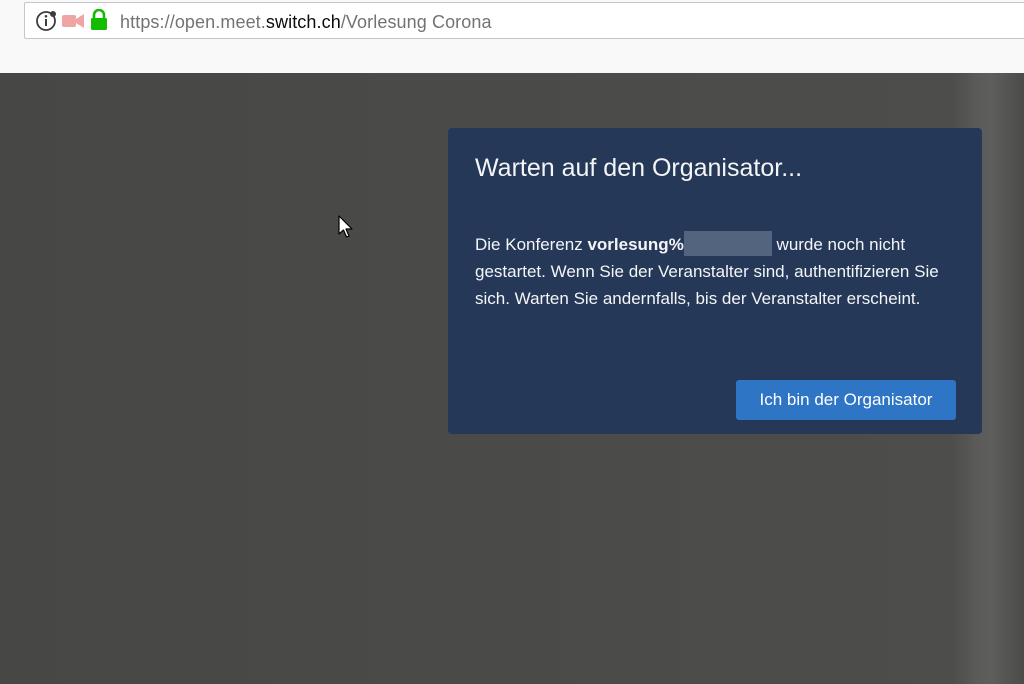 Image resolution: width=1024 pixels, height=684 pixels. What do you see at coordinates (635, 244) in the screenshot?
I see `conference-name: vorlesung%` at bounding box center [635, 244].